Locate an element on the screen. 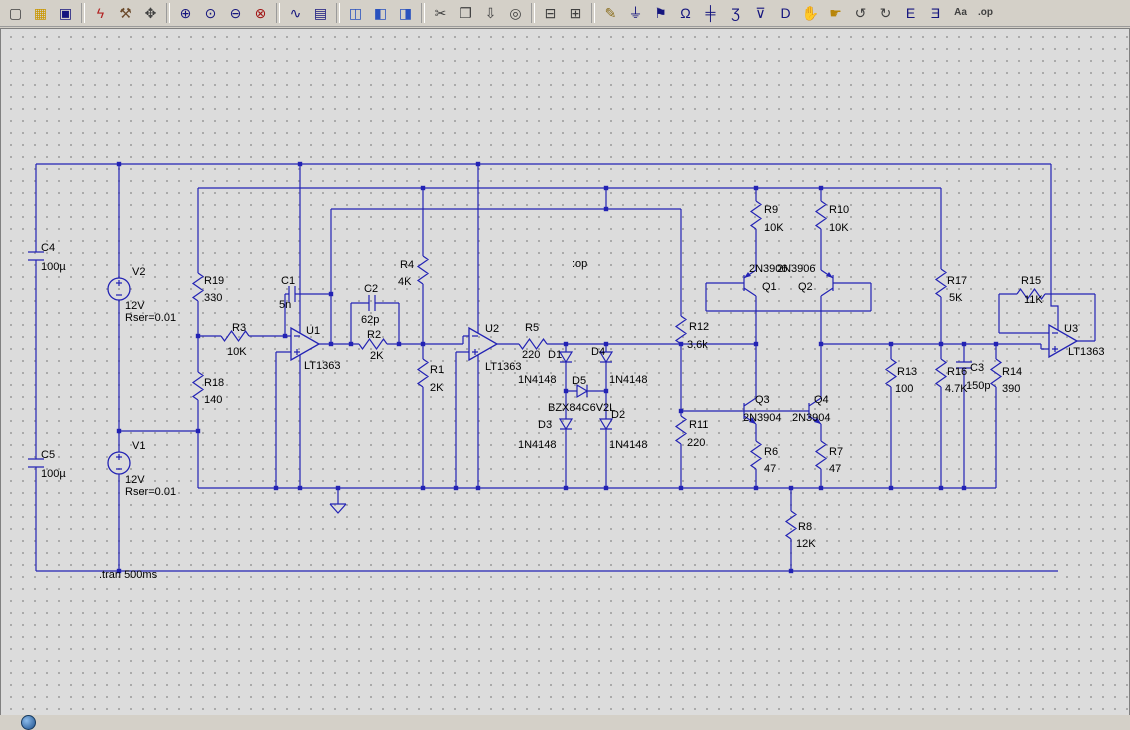  inductor-button: Ʒ is located at coordinates (735, 13).